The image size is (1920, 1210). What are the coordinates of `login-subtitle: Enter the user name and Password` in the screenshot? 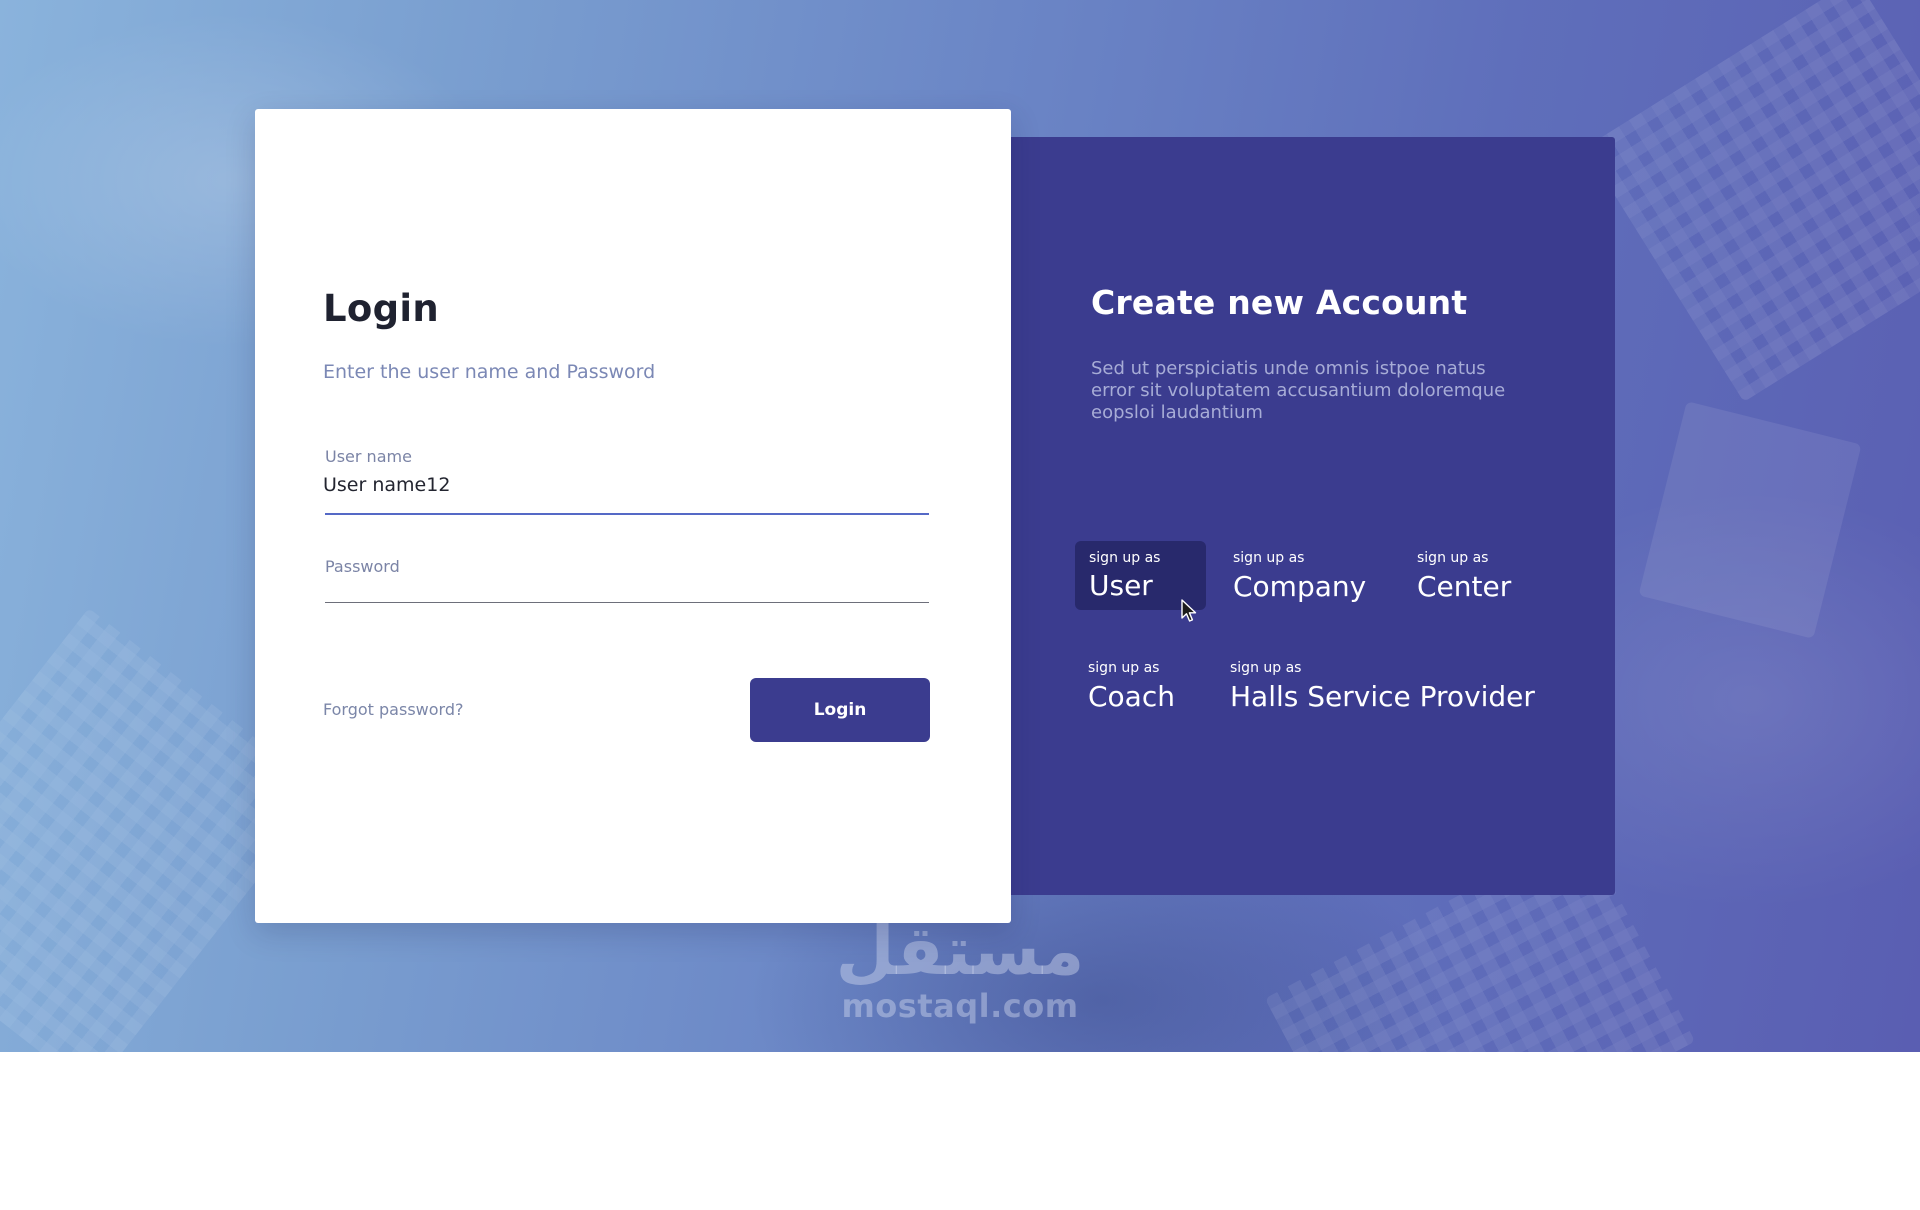 It's located at (489, 372).